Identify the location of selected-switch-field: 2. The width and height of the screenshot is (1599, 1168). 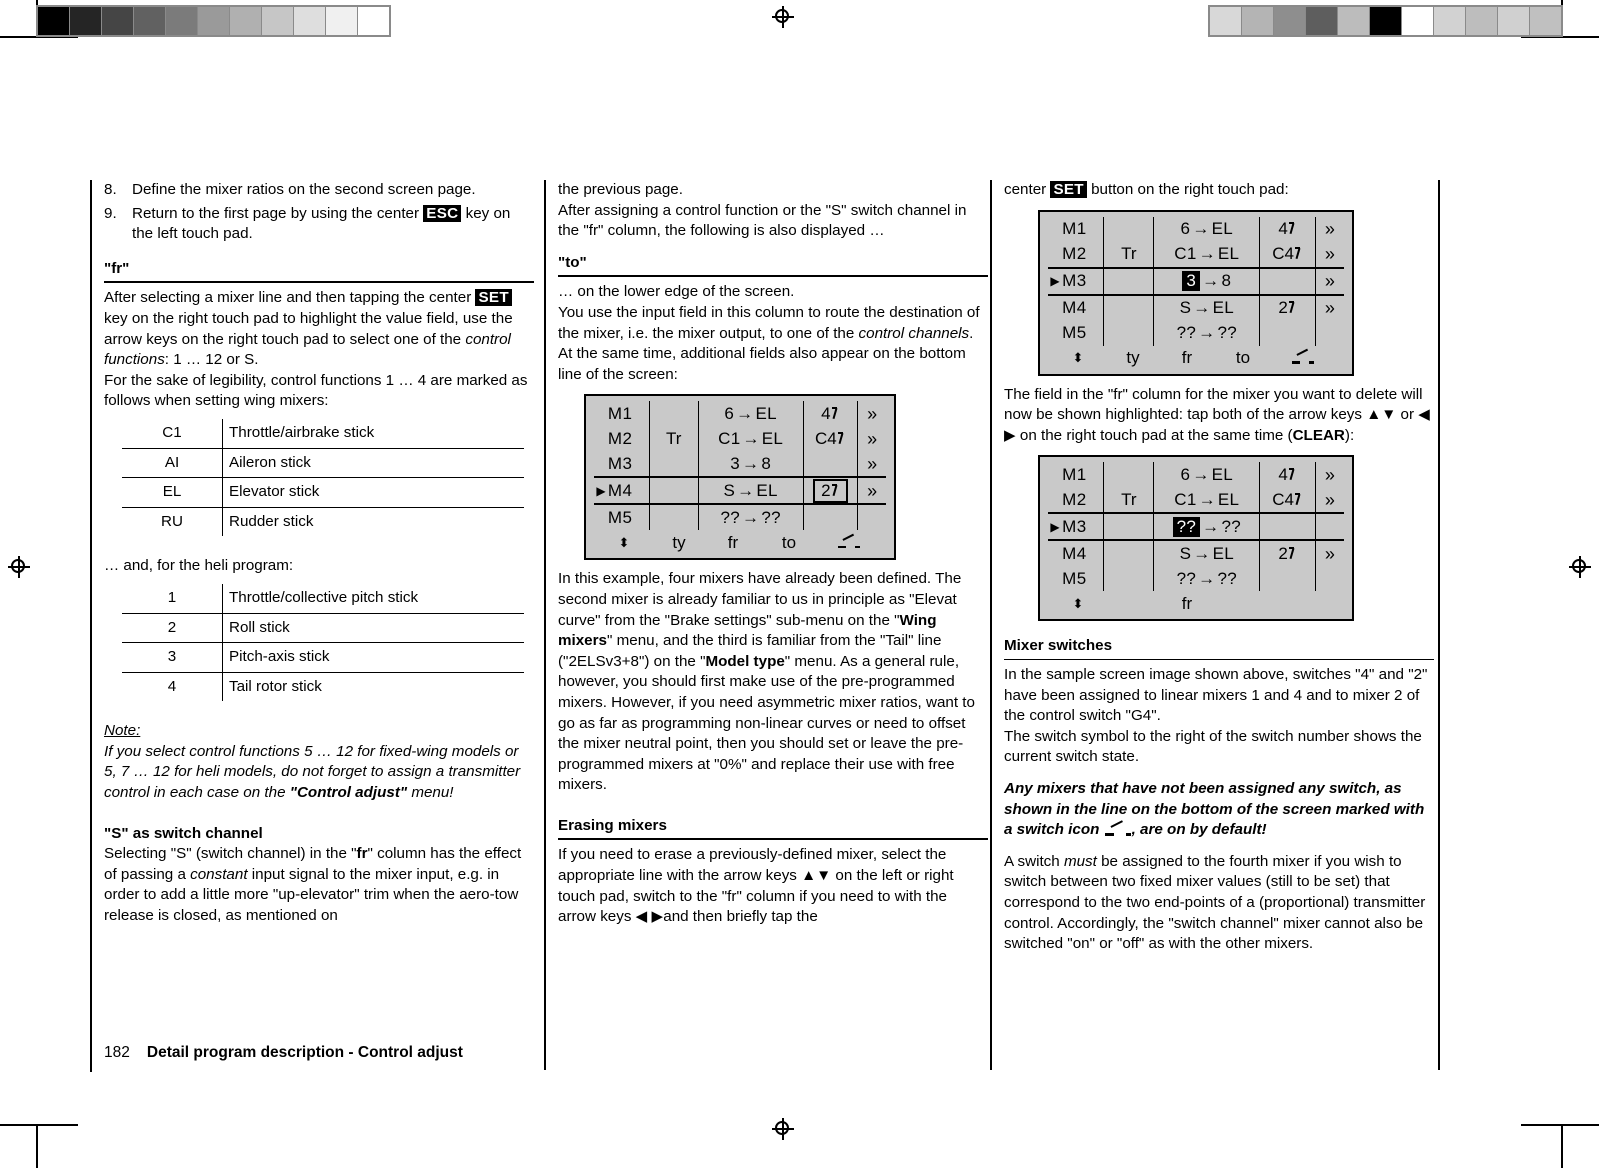
(830, 491).